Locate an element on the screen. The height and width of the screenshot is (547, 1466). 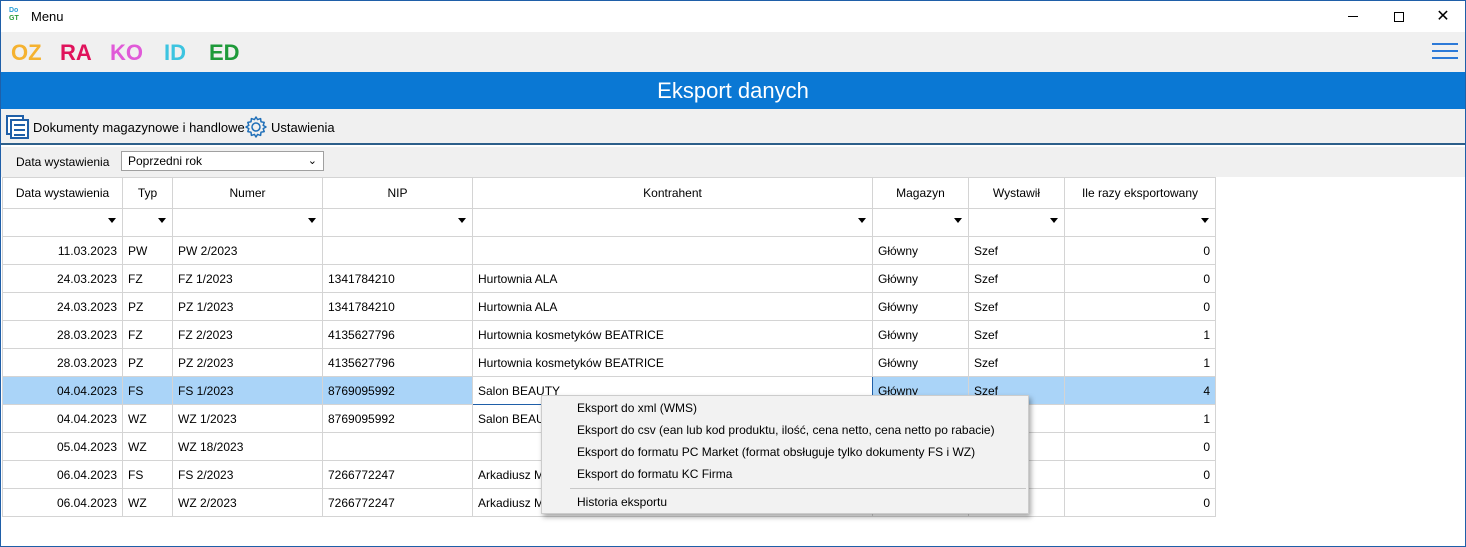
documents-button: Dokumenty magazynowe i handlowe is located at coordinates (125, 127).